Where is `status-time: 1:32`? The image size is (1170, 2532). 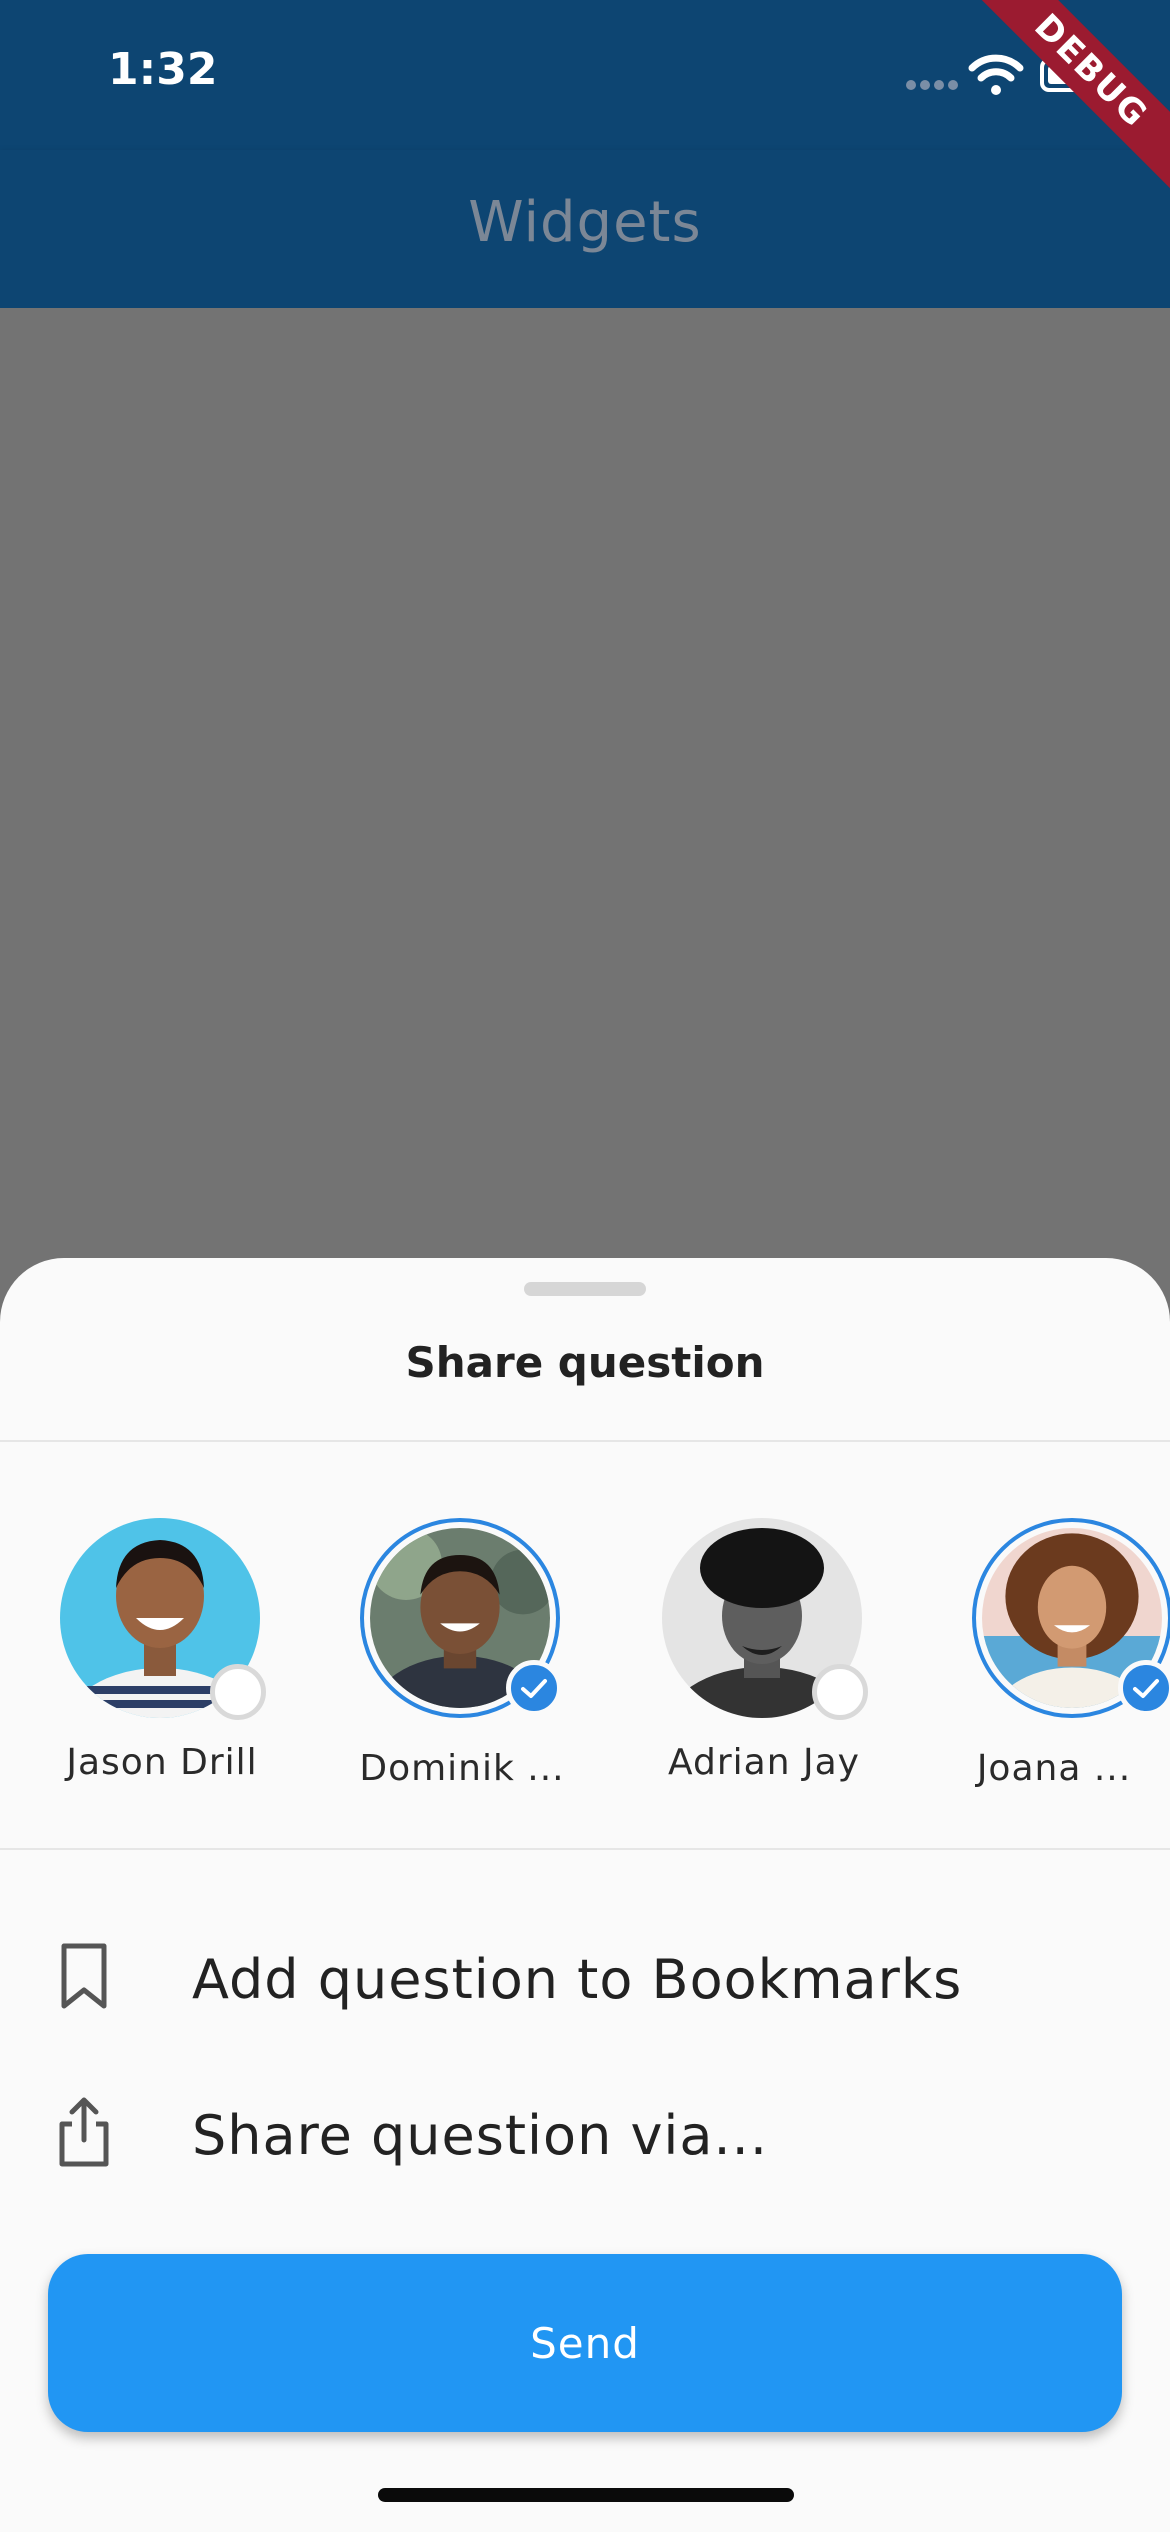
status-time: 1:32 is located at coordinates (163, 69).